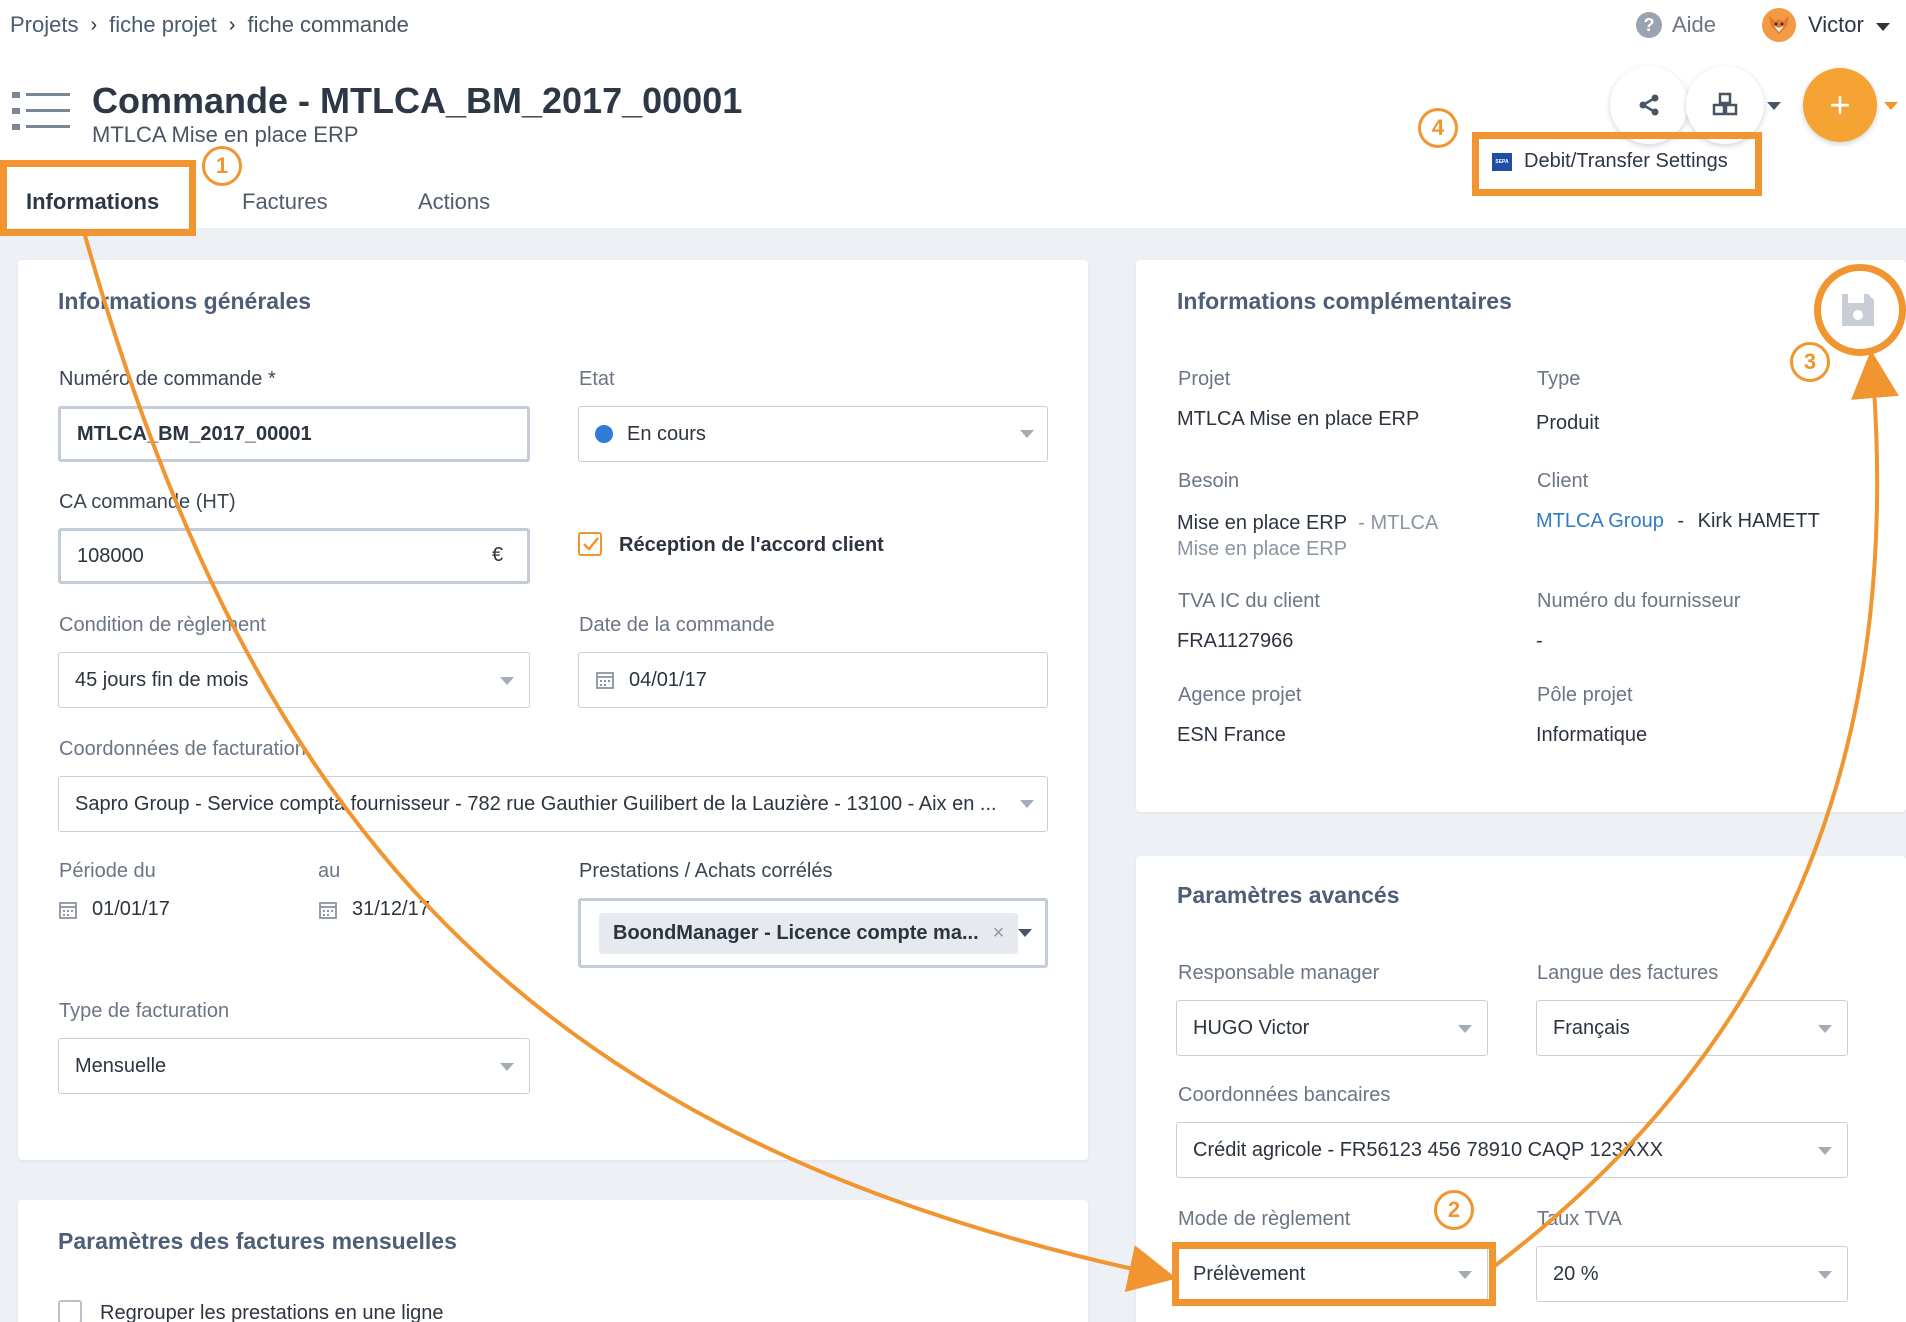  What do you see at coordinates (1264, 1219) in the screenshot?
I see `payment-mode-label: Mode de règlement` at bounding box center [1264, 1219].